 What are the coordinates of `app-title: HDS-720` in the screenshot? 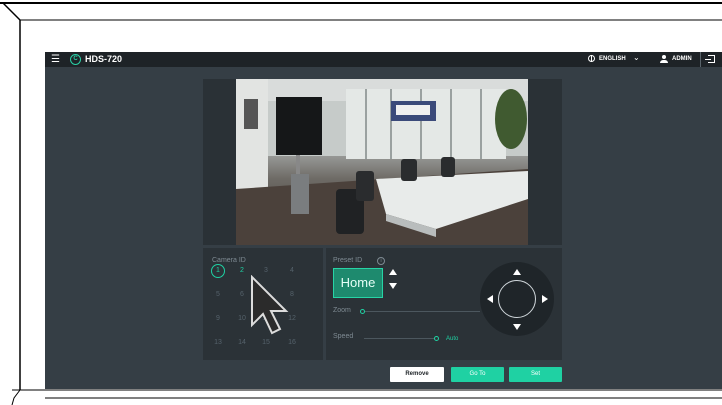 It's located at (104, 59).